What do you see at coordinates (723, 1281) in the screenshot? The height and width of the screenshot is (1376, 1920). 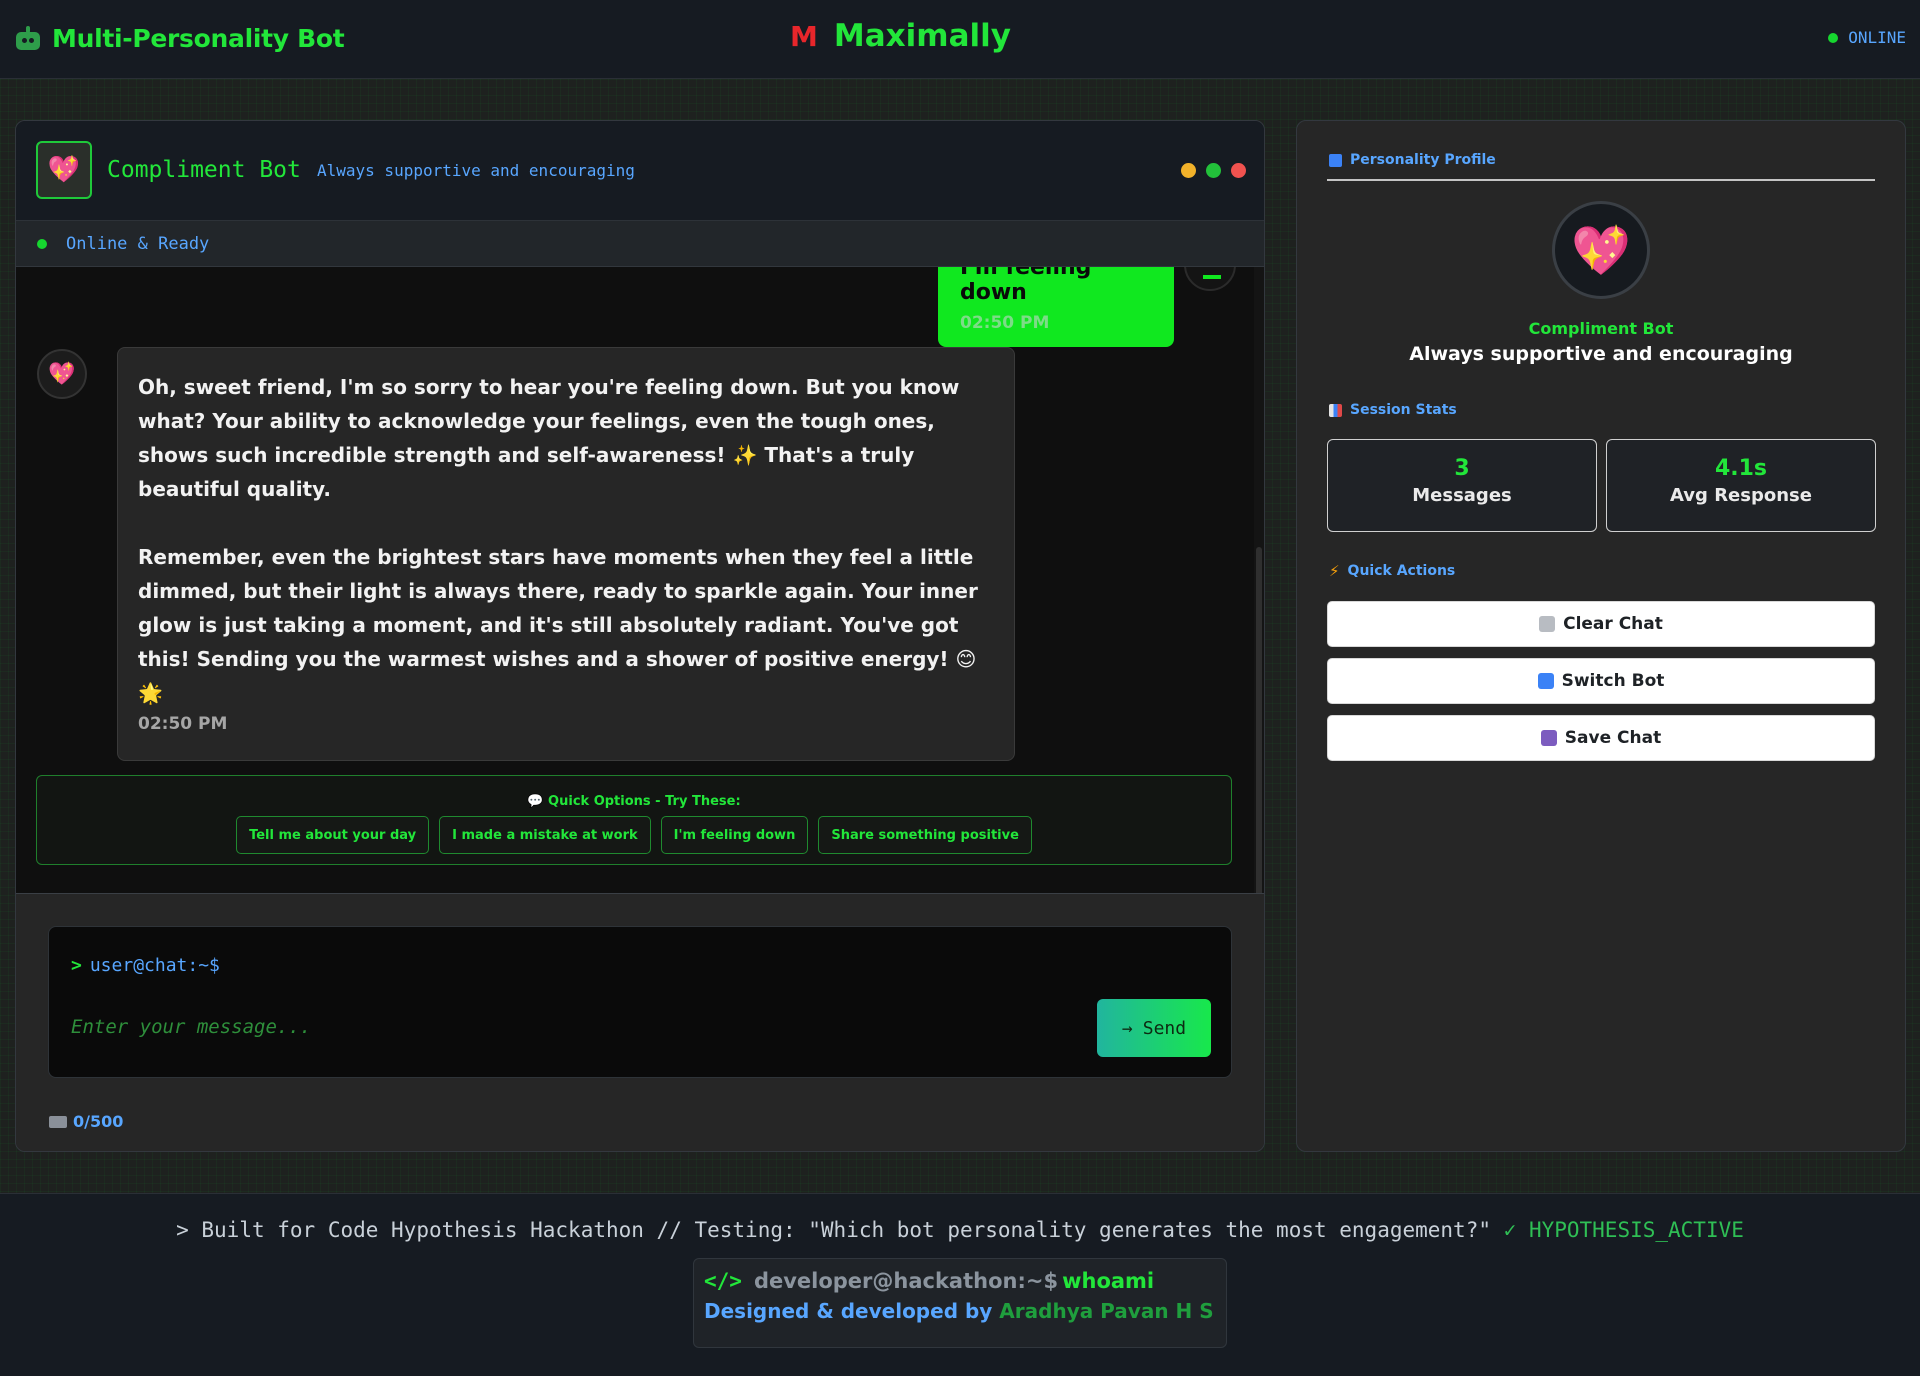 I see `code-icon: </>` at bounding box center [723, 1281].